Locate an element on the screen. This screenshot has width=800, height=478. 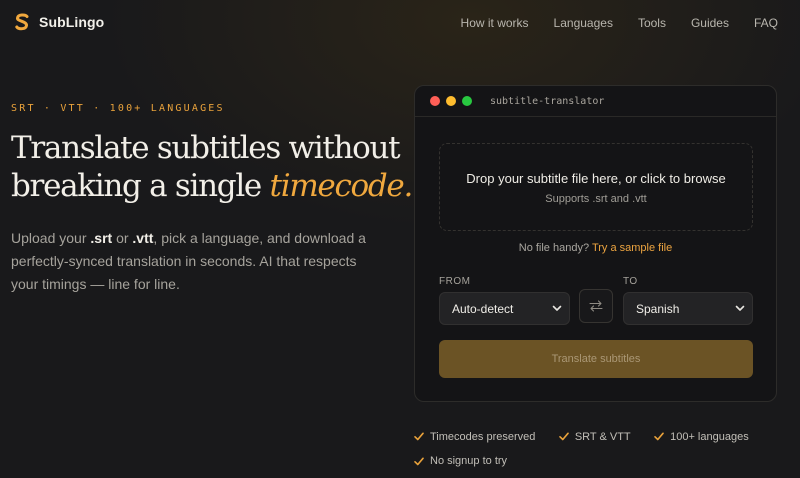
nav-how-it-works: How it works is located at coordinates (495, 23).